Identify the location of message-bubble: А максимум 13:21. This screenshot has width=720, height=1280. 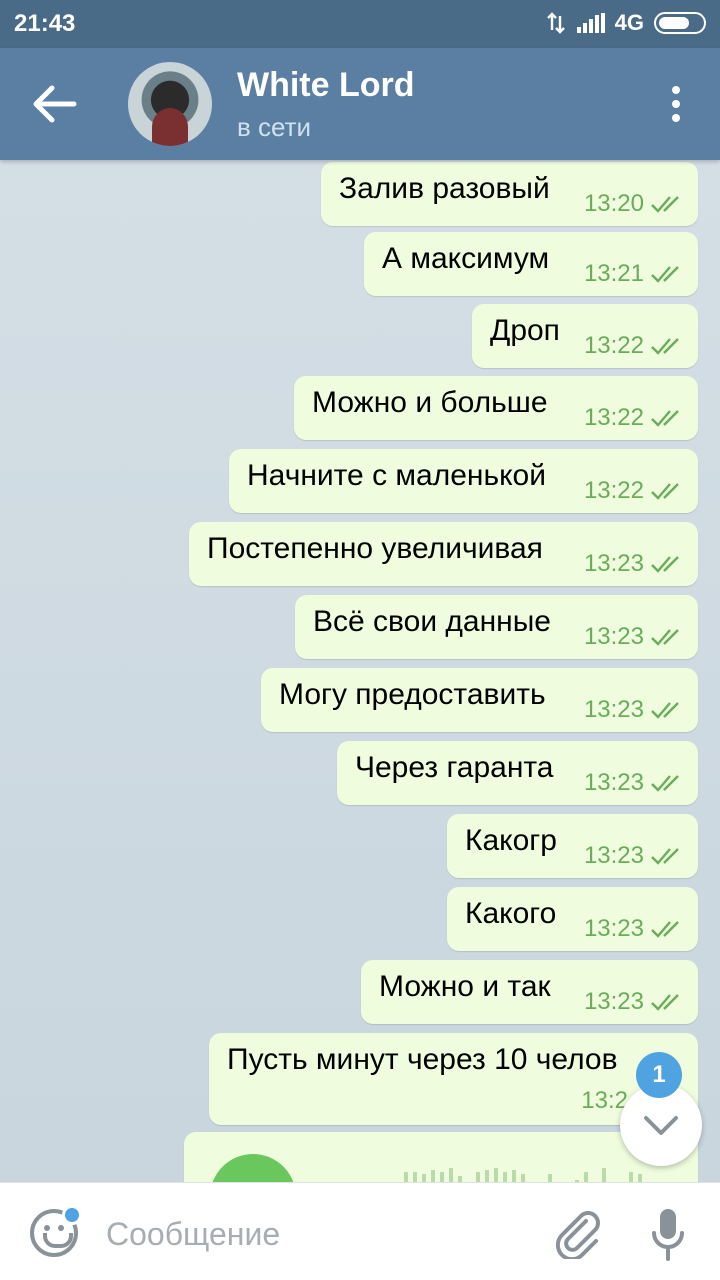
(531, 264).